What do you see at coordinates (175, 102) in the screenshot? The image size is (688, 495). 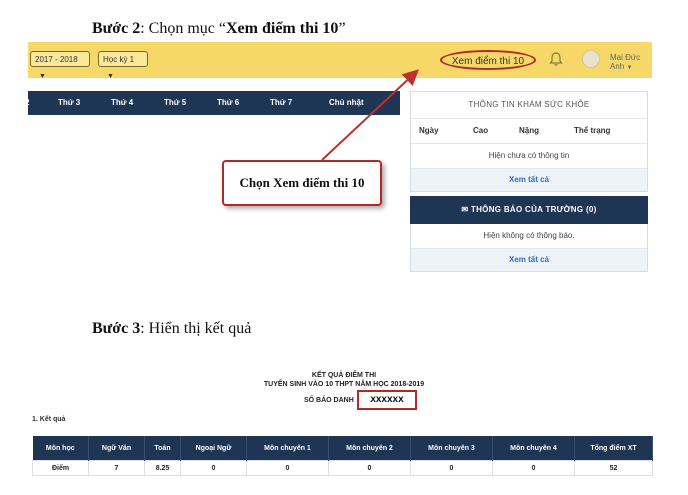 I see `day-label: Thứ 5` at bounding box center [175, 102].